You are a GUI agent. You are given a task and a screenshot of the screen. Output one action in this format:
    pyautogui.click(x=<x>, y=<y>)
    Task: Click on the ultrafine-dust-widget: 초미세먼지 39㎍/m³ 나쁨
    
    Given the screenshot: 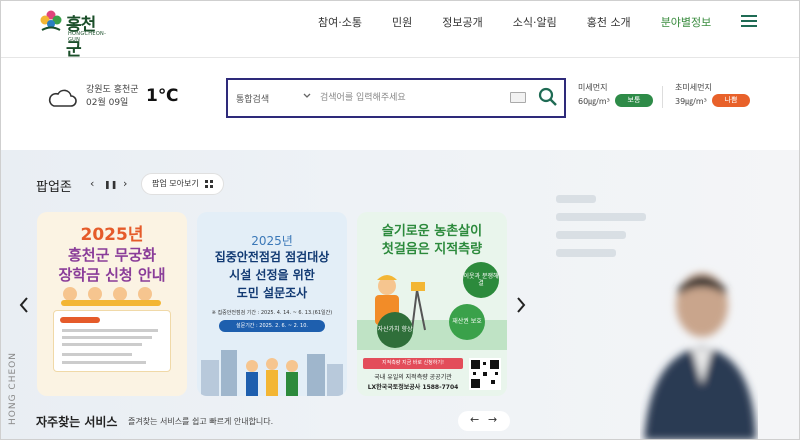 What is the action you would take?
    pyautogui.click(x=720, y=98)
    